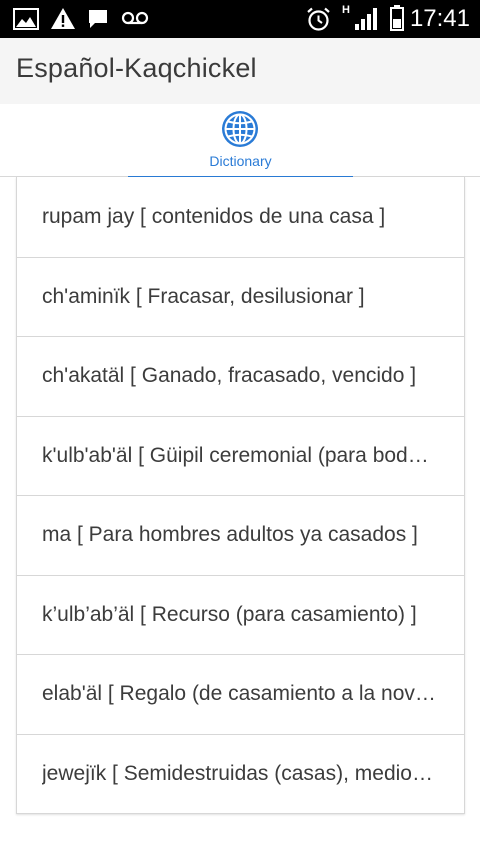 This screenshot has height=854, width=480. Describe the element at coordinates (229, 376) in the screenshot. I see `entry-text: ch'akatäl [ Ganado, fracasado, vencido ]` at that location.